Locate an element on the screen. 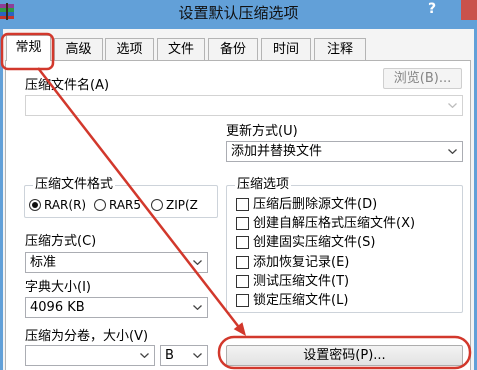 The image size is (477, 370). update-mode-select: 添加并替换文件 is located at coordinates (344, 151).